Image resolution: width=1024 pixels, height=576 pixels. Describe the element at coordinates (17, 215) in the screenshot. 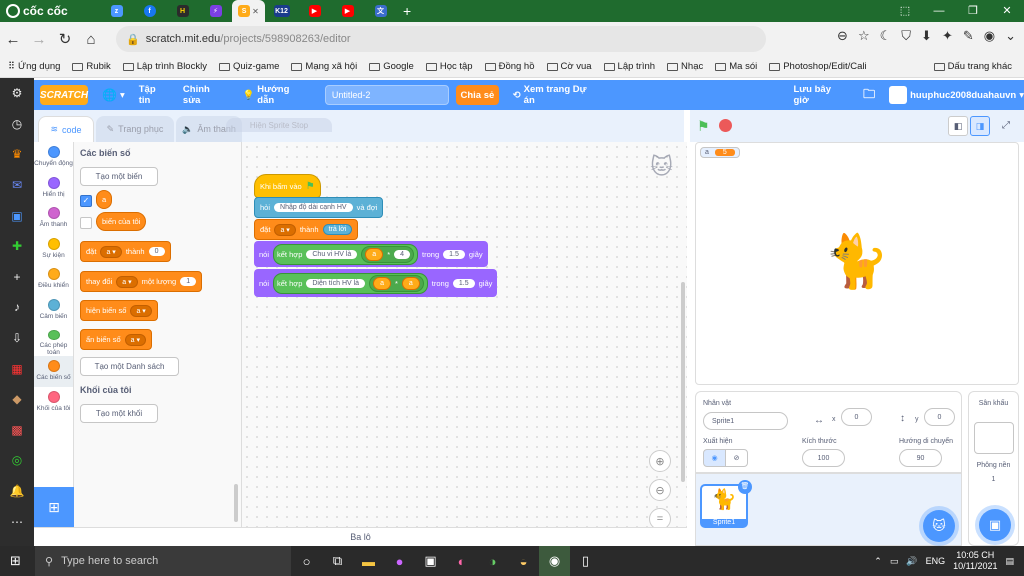

I see `zoom-icon: ▣` at that location.